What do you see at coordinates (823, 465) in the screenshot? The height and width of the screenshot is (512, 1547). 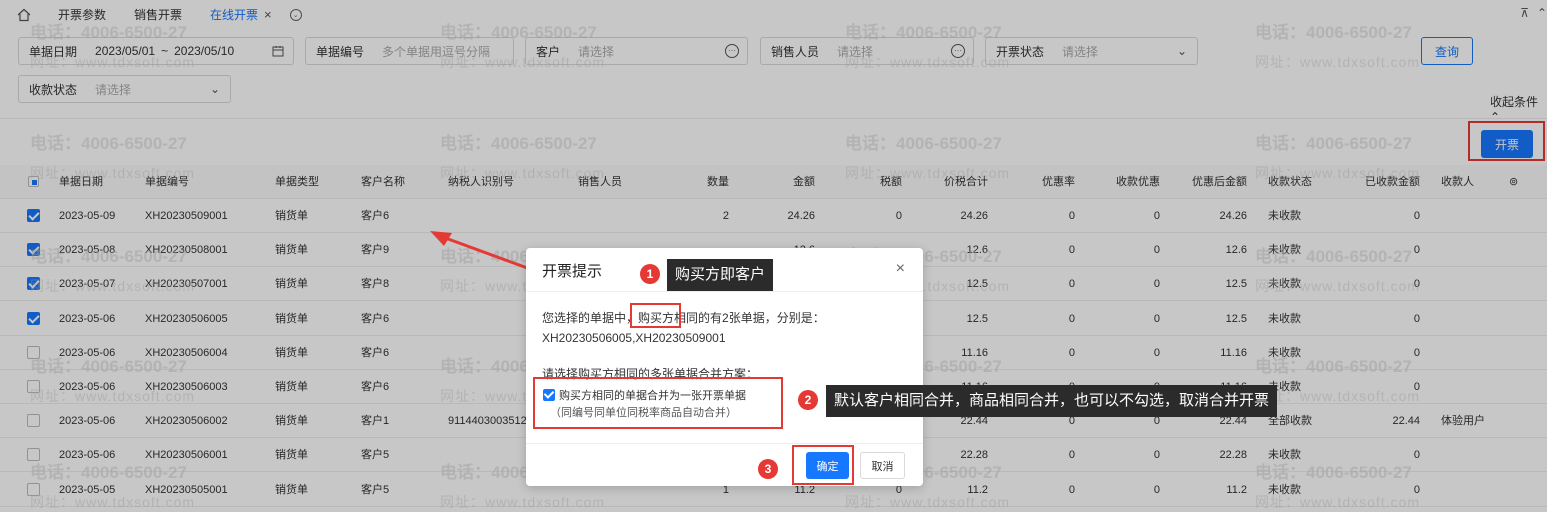 I see `highlight-box-confirm` at bounding box center [823, 465].